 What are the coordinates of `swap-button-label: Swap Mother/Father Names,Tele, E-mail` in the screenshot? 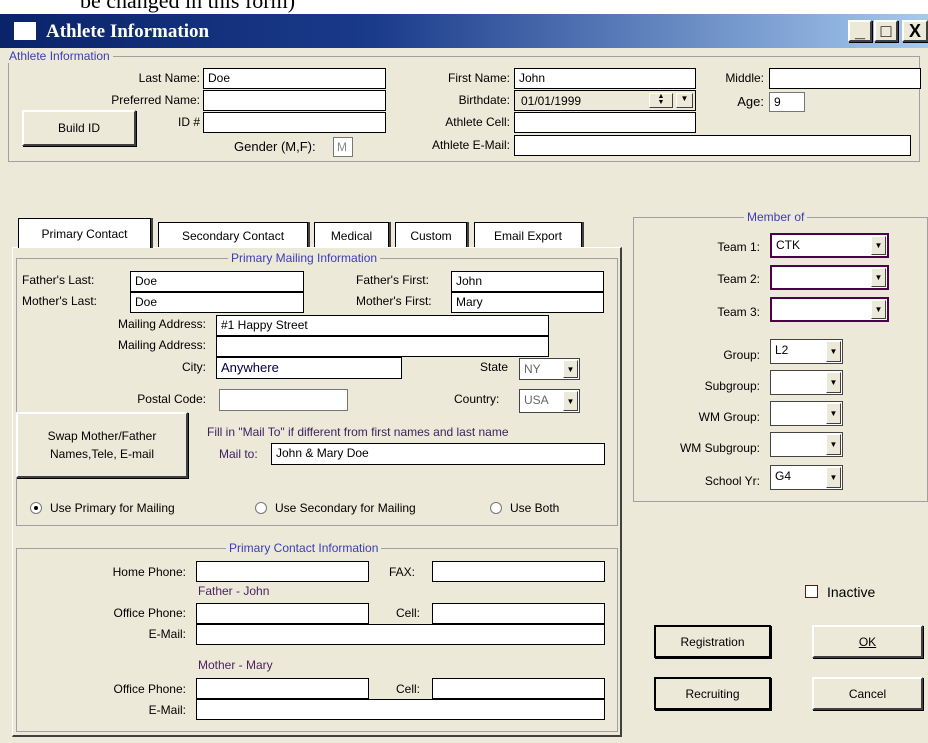 It's located at (102, 445).